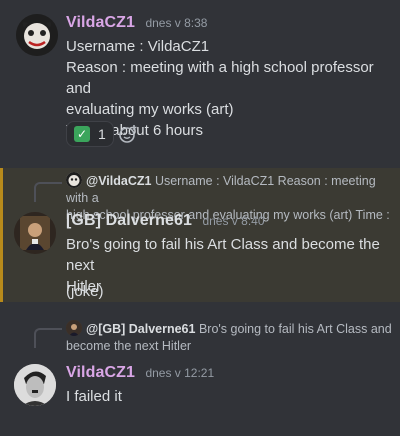 The image size is (400, 436). I want to click on message-timestamp: dnes v 8:40, so click(233, 221).